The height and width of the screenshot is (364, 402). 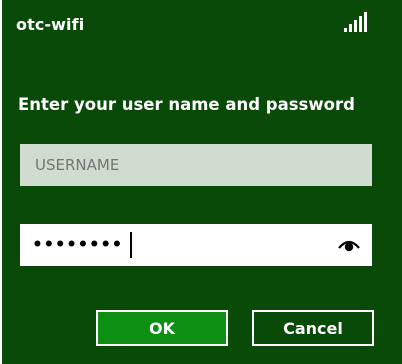 What do you see at coordinates (50, 24) in the screenshot?
I see `network-name: otc-wifi` at bounding box center [50, 24].